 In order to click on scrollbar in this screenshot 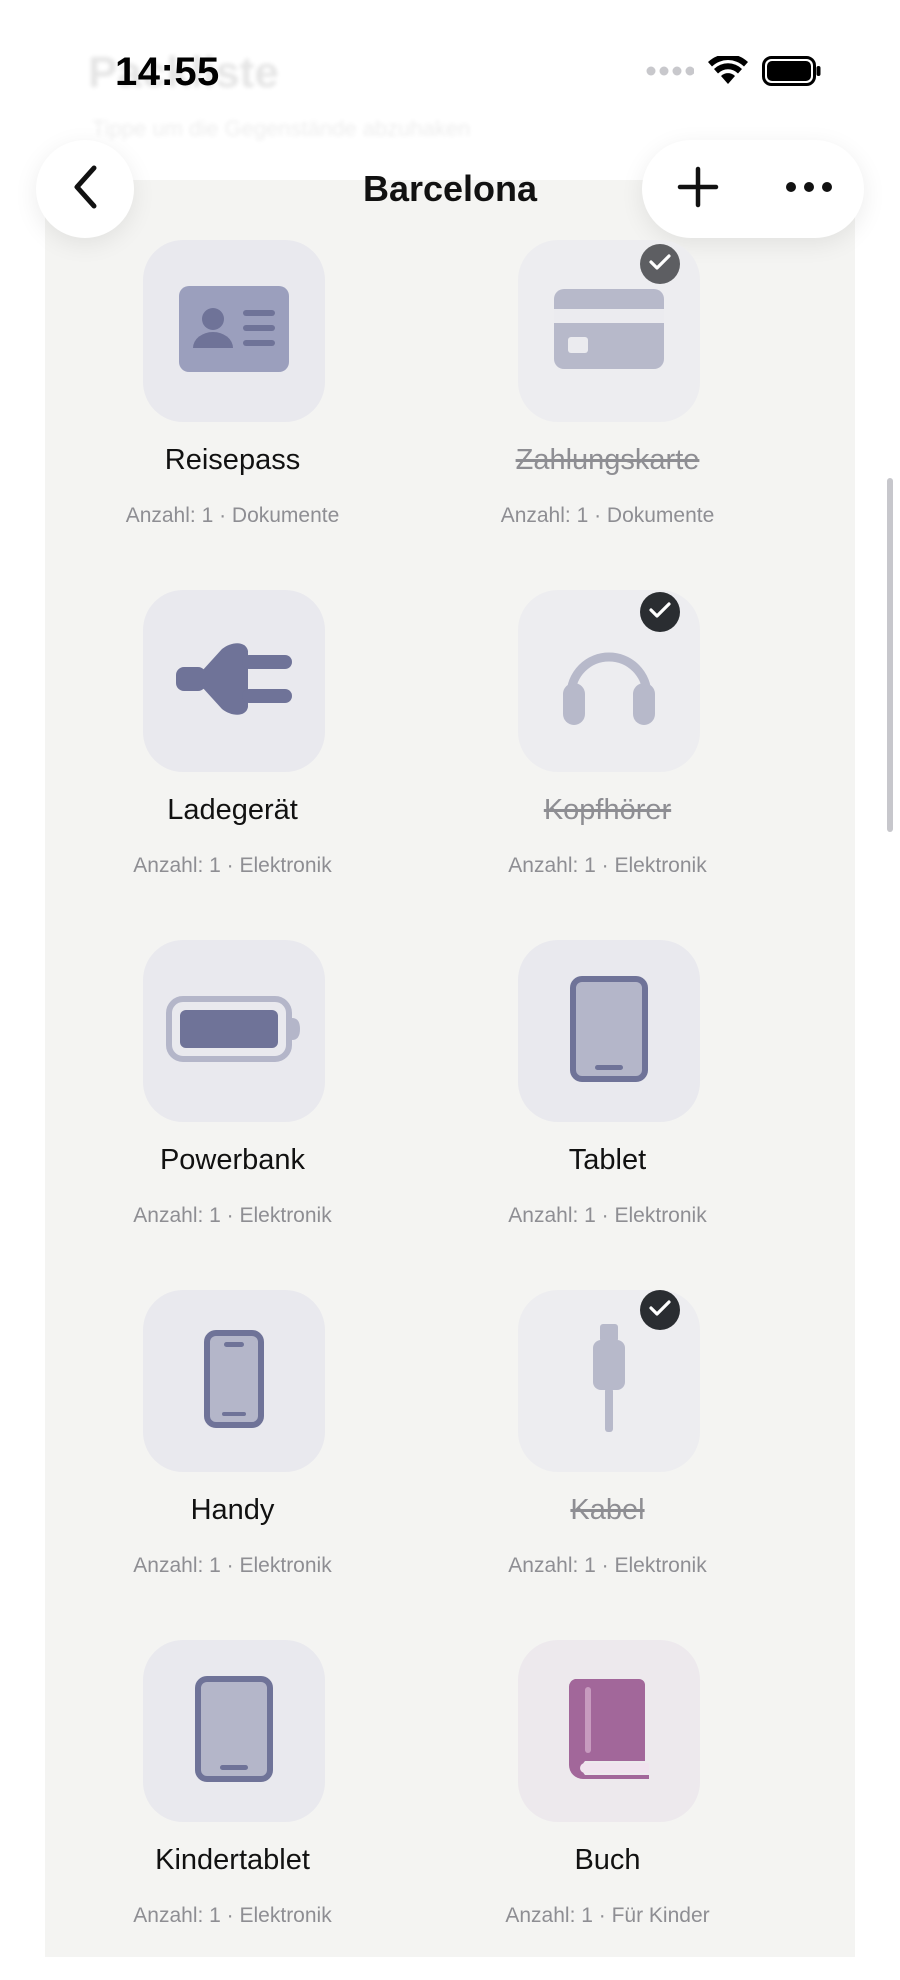, I will do `click(890, 655)`.